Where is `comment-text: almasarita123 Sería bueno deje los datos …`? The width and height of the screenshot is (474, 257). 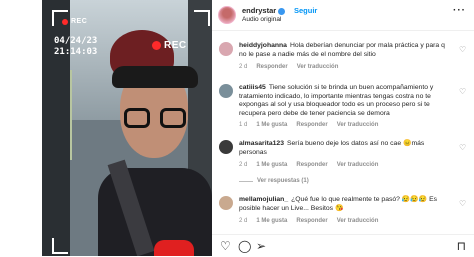 comment-text: almasarita123 Sería bueno deje los datos … is located at coordinates (332, 148).